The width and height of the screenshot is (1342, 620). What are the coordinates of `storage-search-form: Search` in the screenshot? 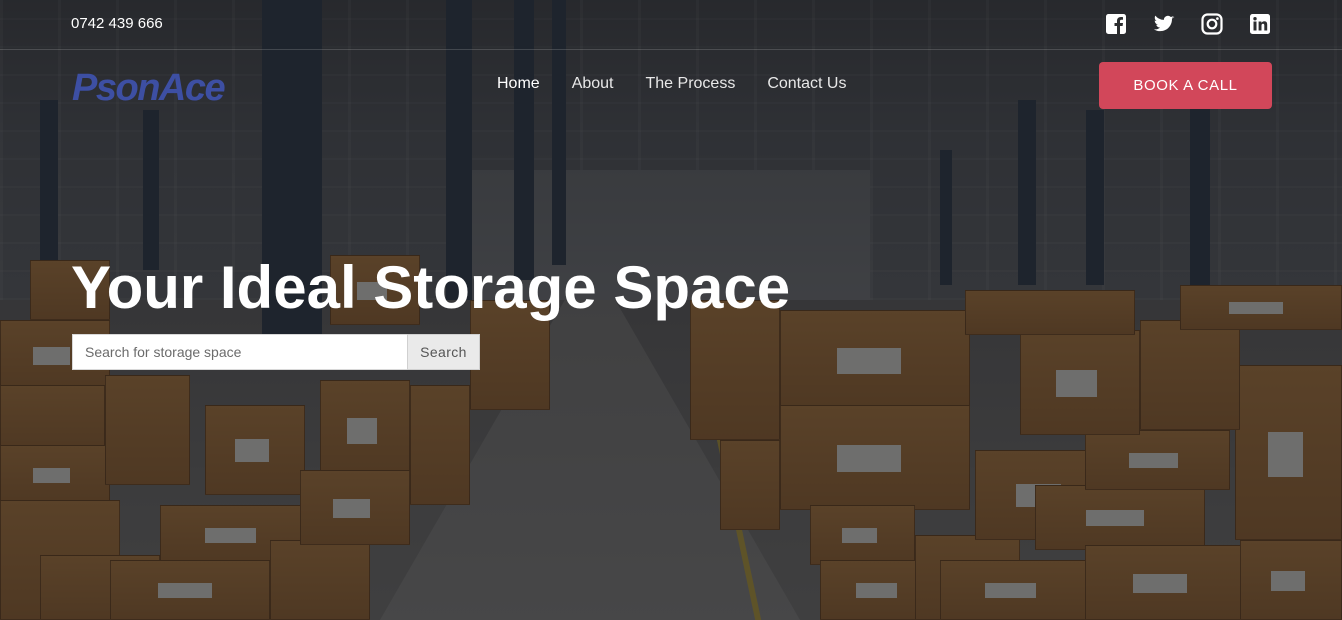 It's located at (276, 352).